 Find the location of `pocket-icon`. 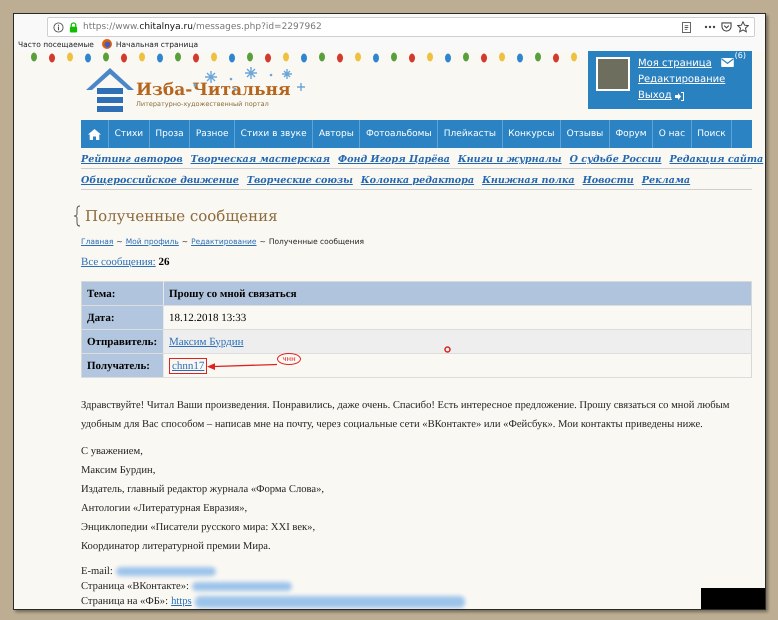

pocket-icon is located at coordinates (726, 27).